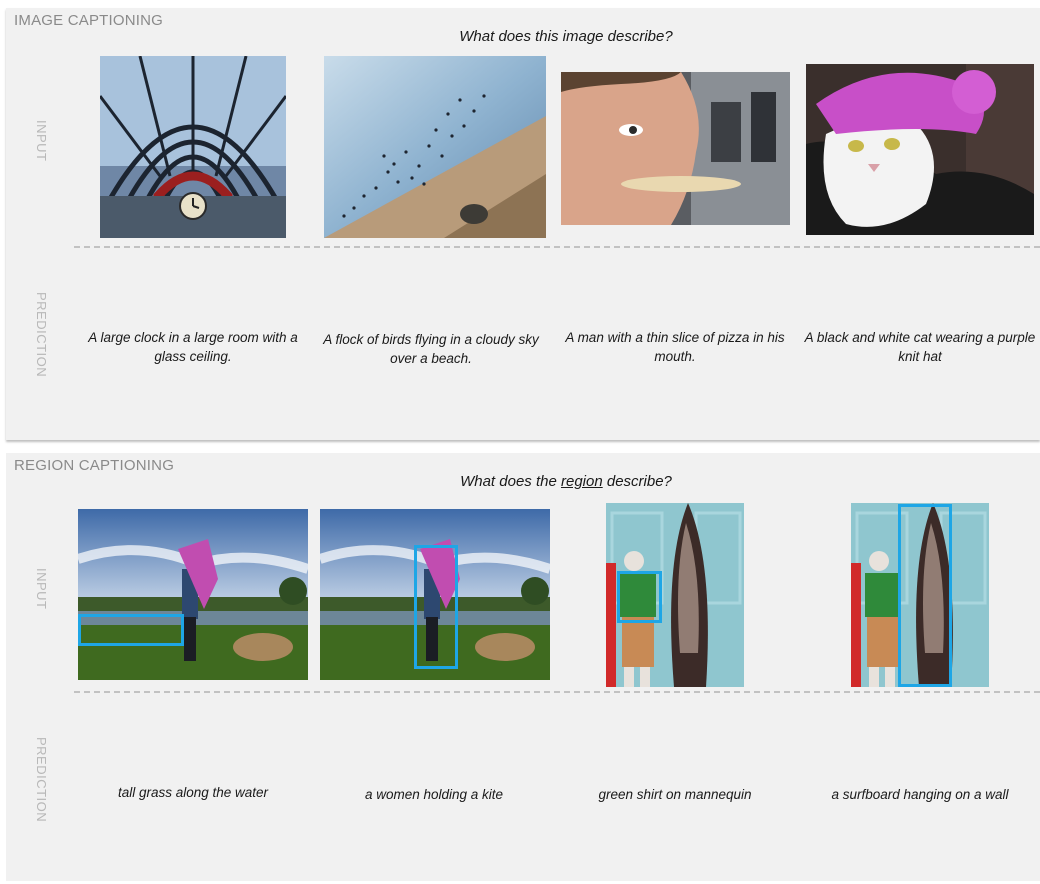 The image size is (1040, 884). Describe the element at coordinates (435, 147) in the screenshot. I see `birds-beach-photo` at that location.